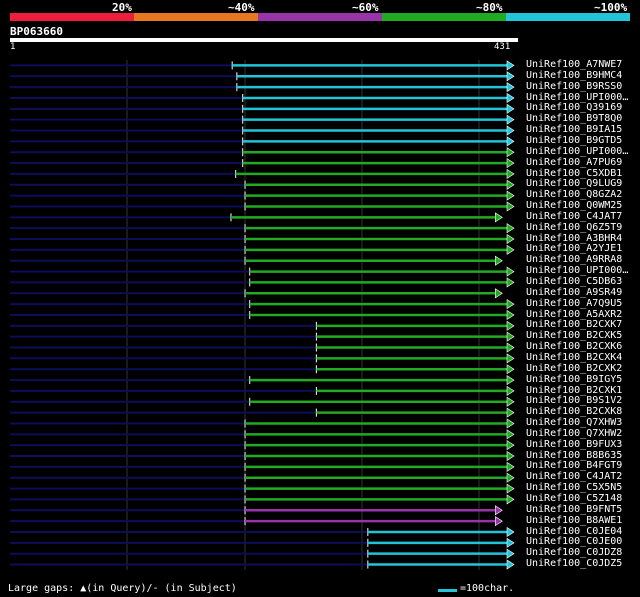 Image resolution: width=640 pixels, height=597 pixels. What do you see at coordinates (574, 411) in the screenshot?
I see `hit-label: UniRef100_B2CXK8` at bounding box center [574, 411].